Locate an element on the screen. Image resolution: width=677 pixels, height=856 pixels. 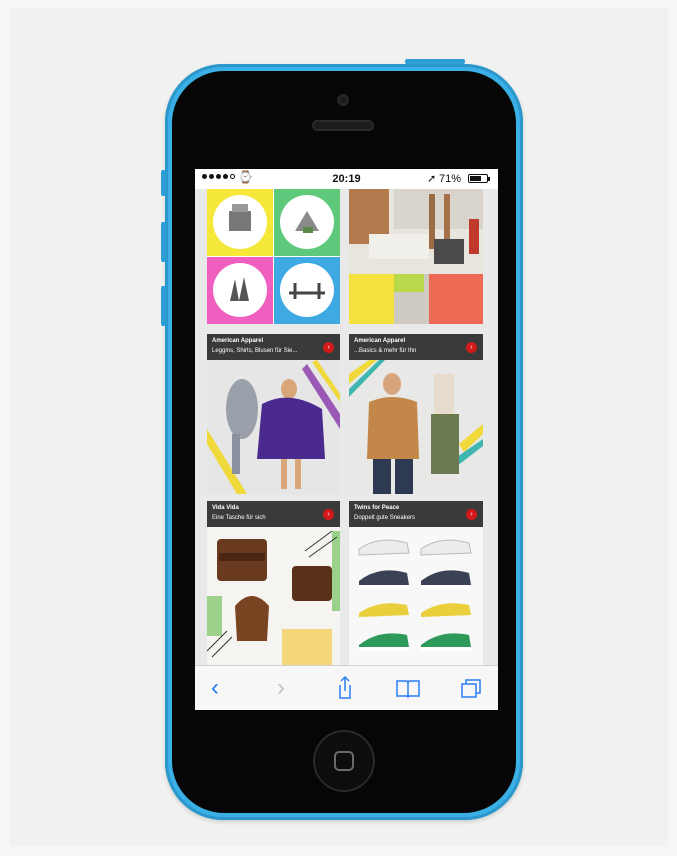
battery-percent: 71% is located at coordinates (450, 179).